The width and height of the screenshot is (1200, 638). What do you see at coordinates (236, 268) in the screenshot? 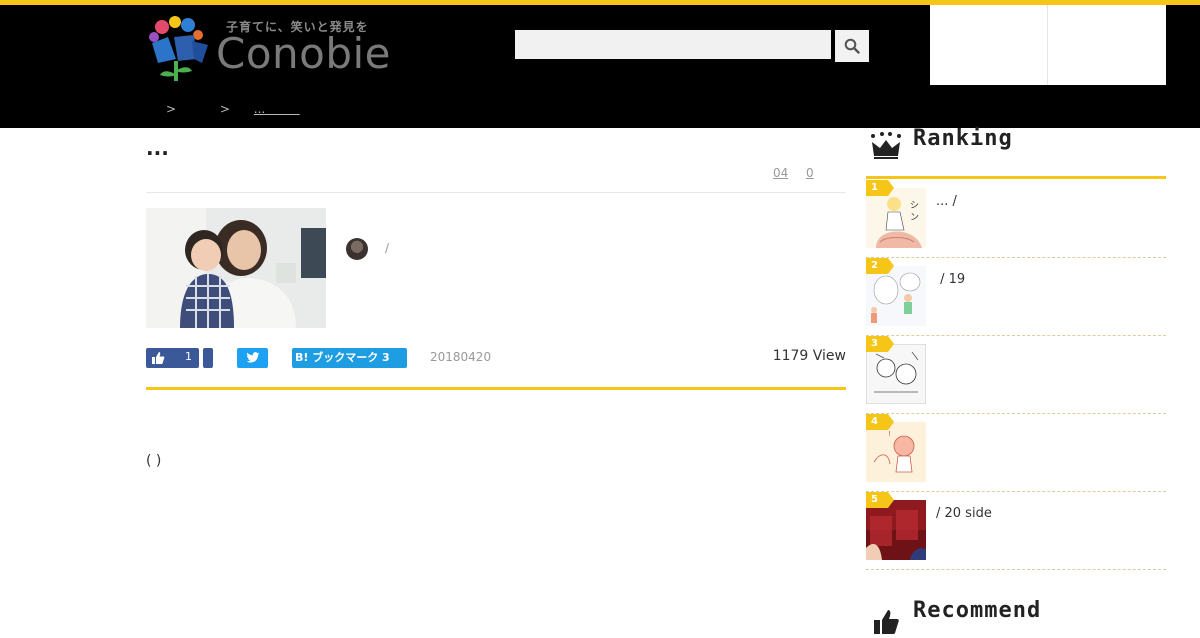
I see `article-thumbnail` at bounding box center [236, 268].